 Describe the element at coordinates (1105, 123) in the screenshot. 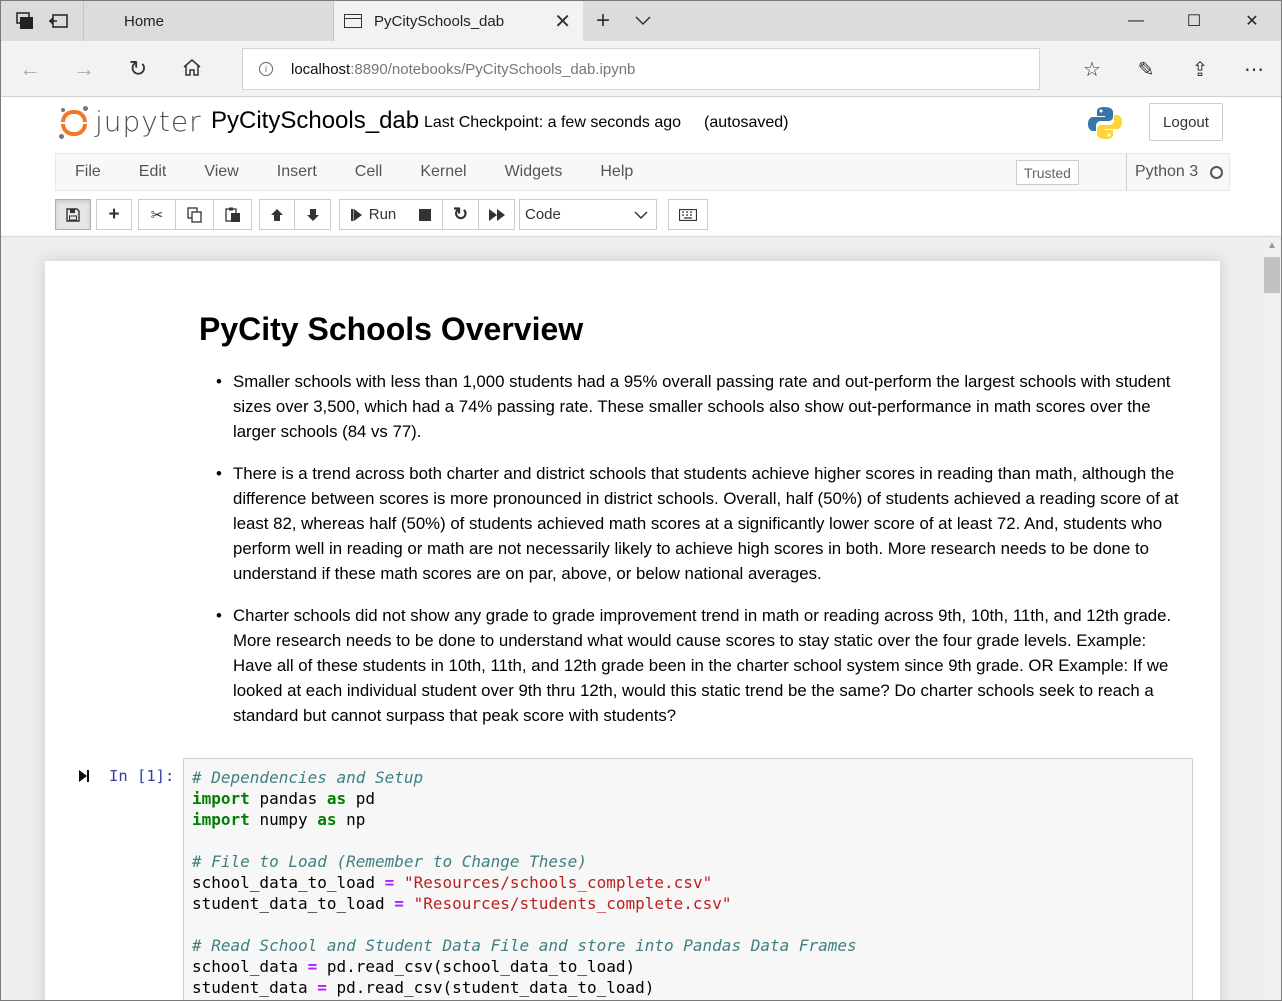

I see `python-logo-icon` at that location.